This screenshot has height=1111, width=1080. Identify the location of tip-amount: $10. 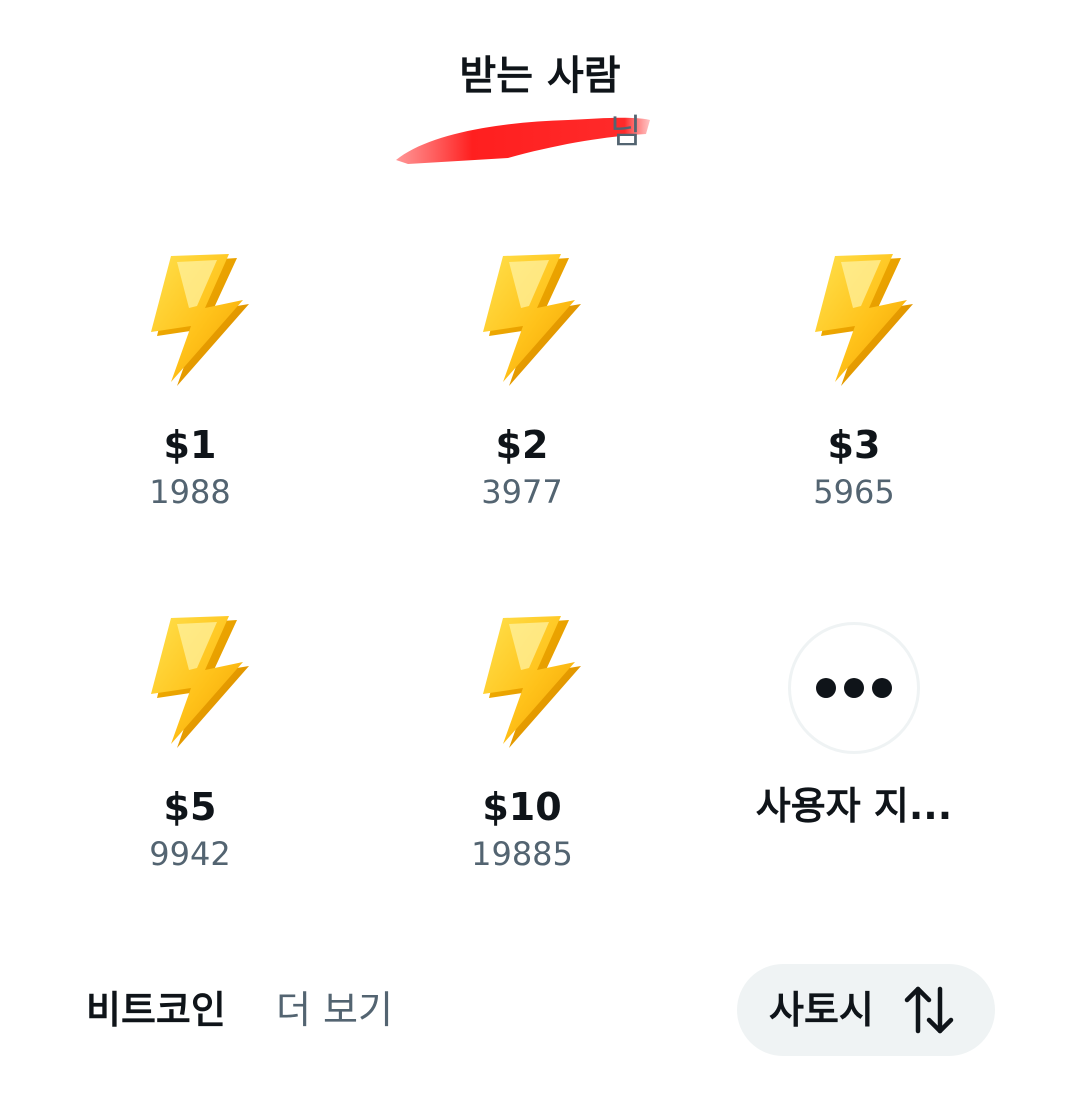
(522, 807).